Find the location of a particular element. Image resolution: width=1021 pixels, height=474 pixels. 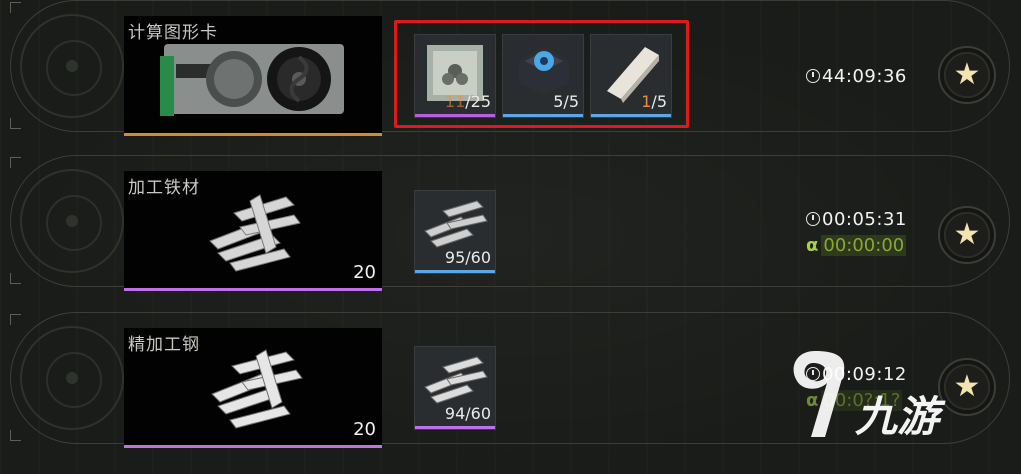

product-name: 计算图形卡 is located at coordinates (173, 33).